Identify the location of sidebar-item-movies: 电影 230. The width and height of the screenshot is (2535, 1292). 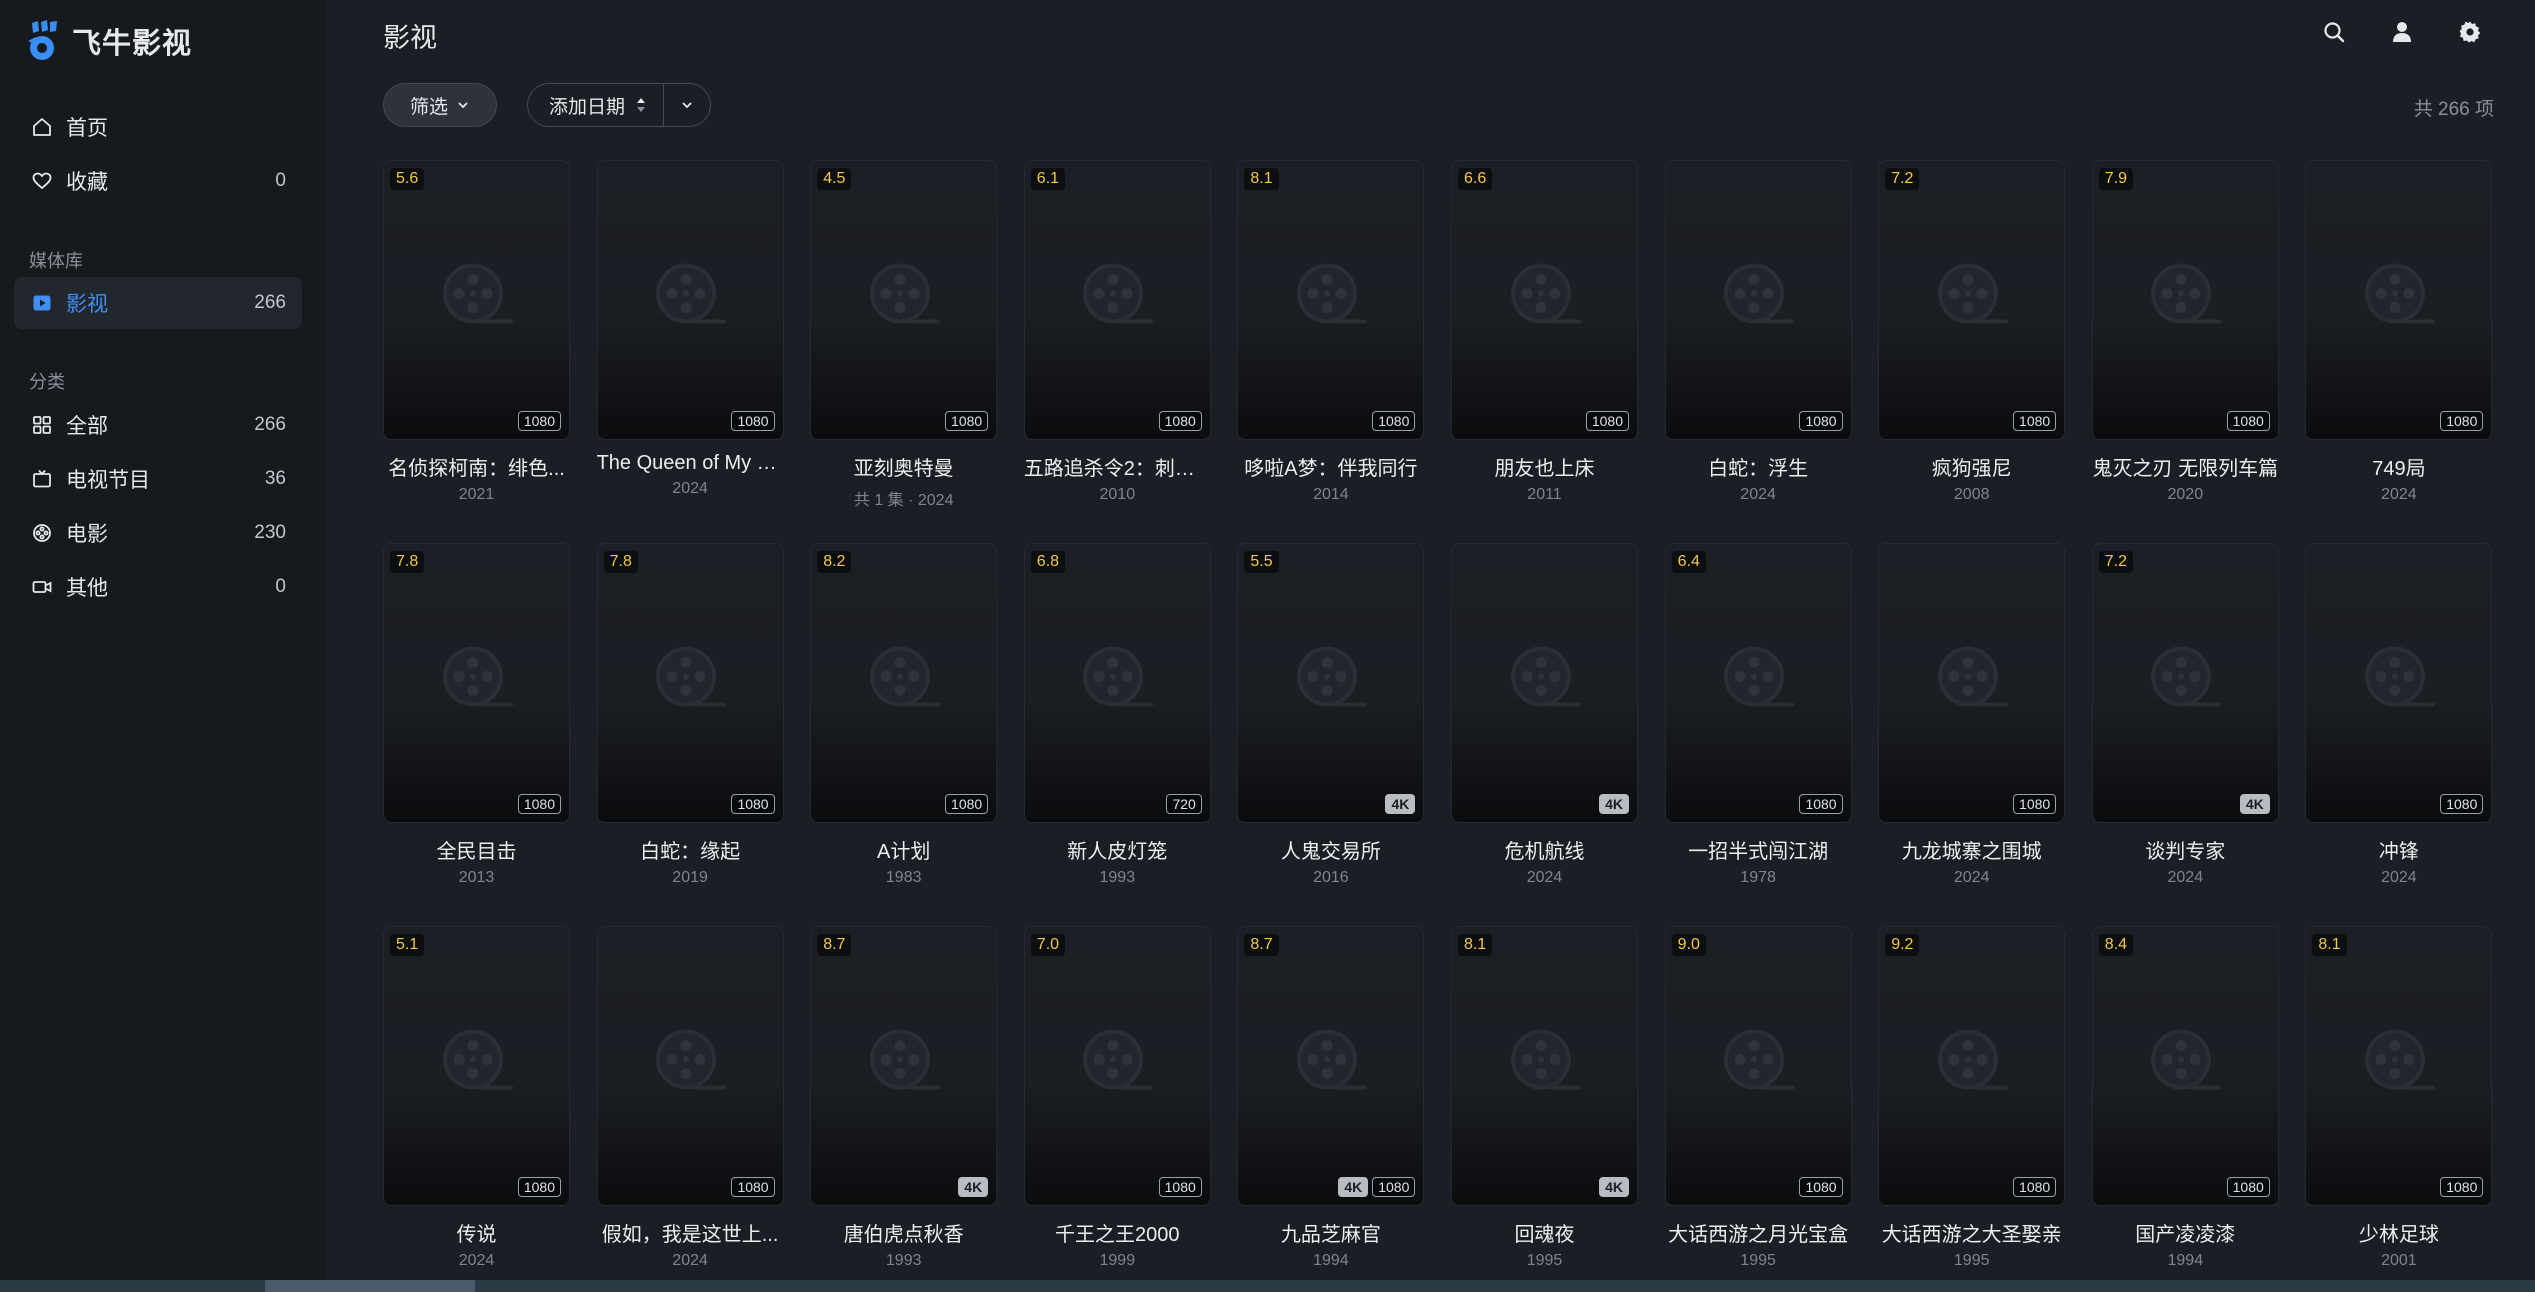
(158, 533).